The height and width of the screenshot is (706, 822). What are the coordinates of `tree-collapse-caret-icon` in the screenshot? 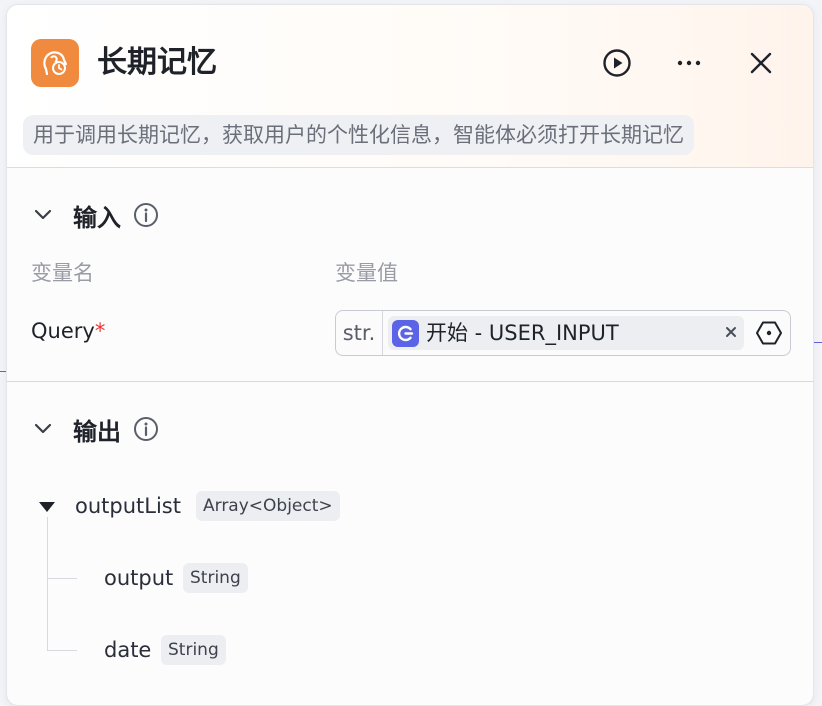 It's located at (47, 507).